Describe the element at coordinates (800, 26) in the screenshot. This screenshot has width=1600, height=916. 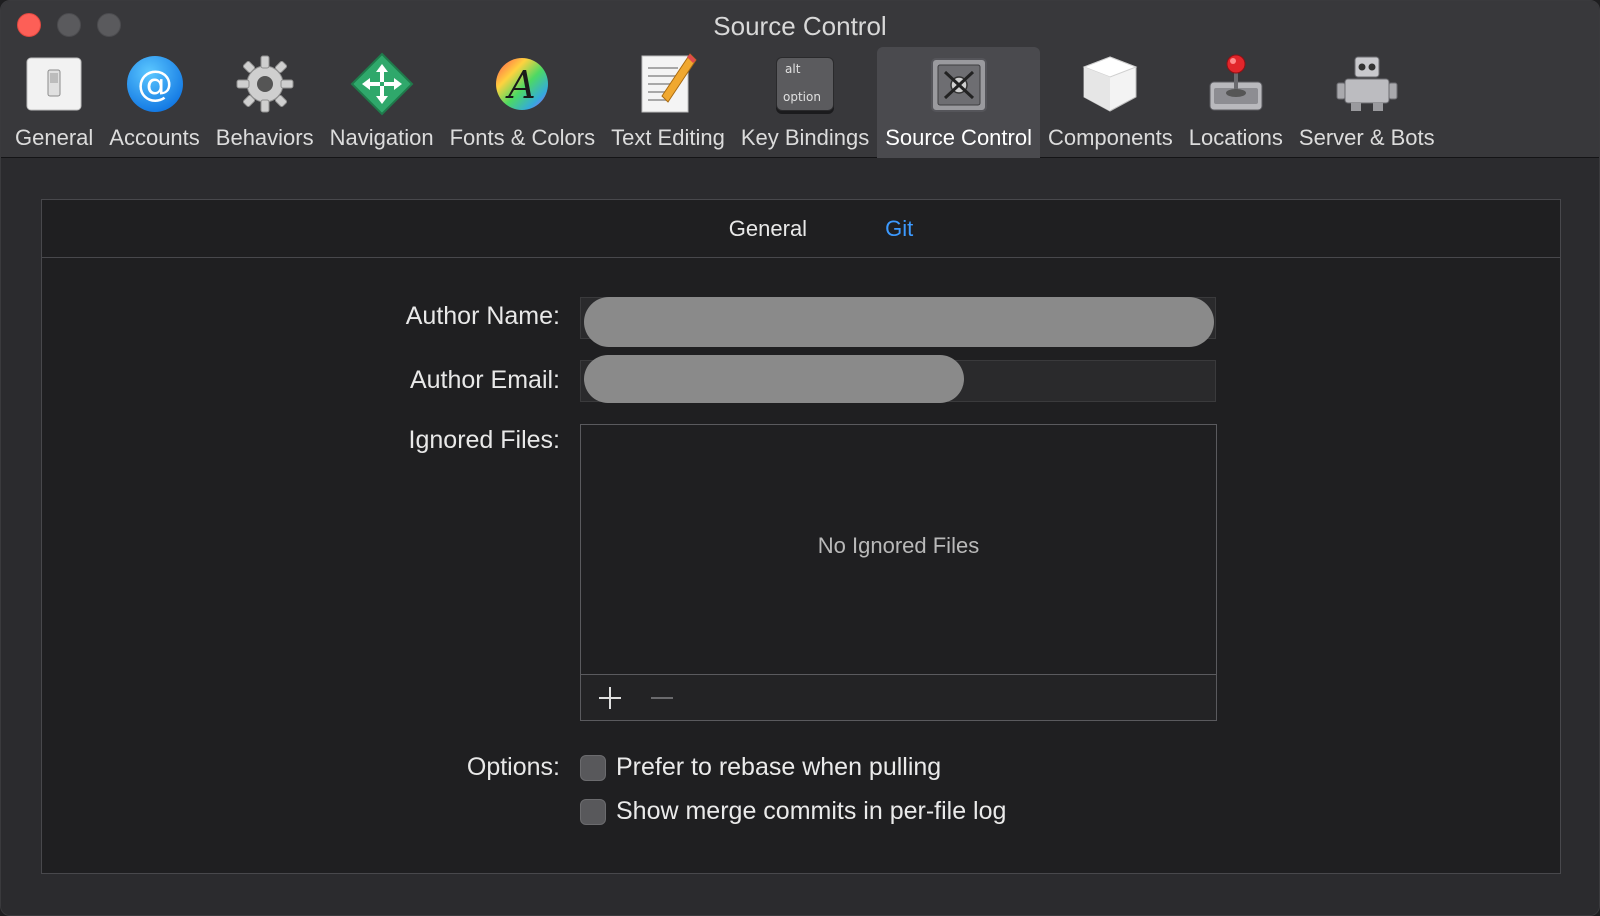
I see `window-title: Source Control` at that location.